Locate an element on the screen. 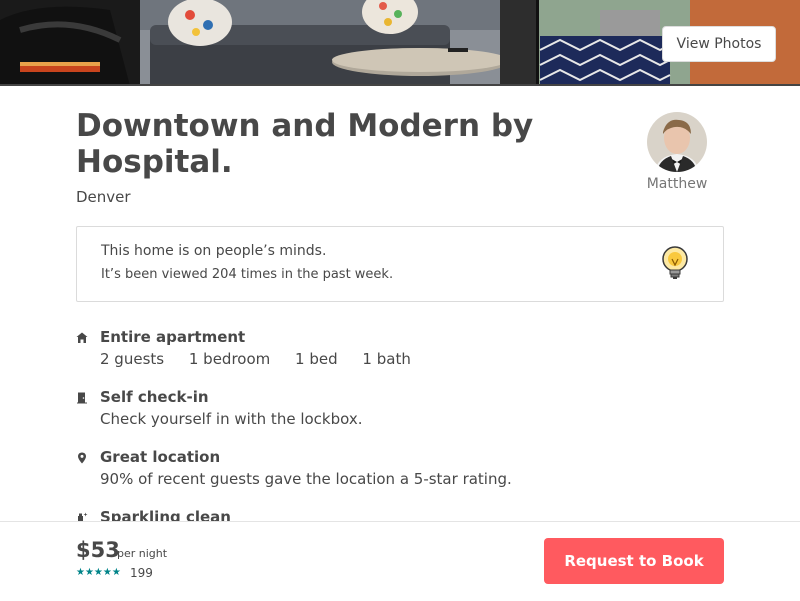 Image resolution: width=800 pixels, height=601 pixels. door-icon is located at coordinates (82, 398).